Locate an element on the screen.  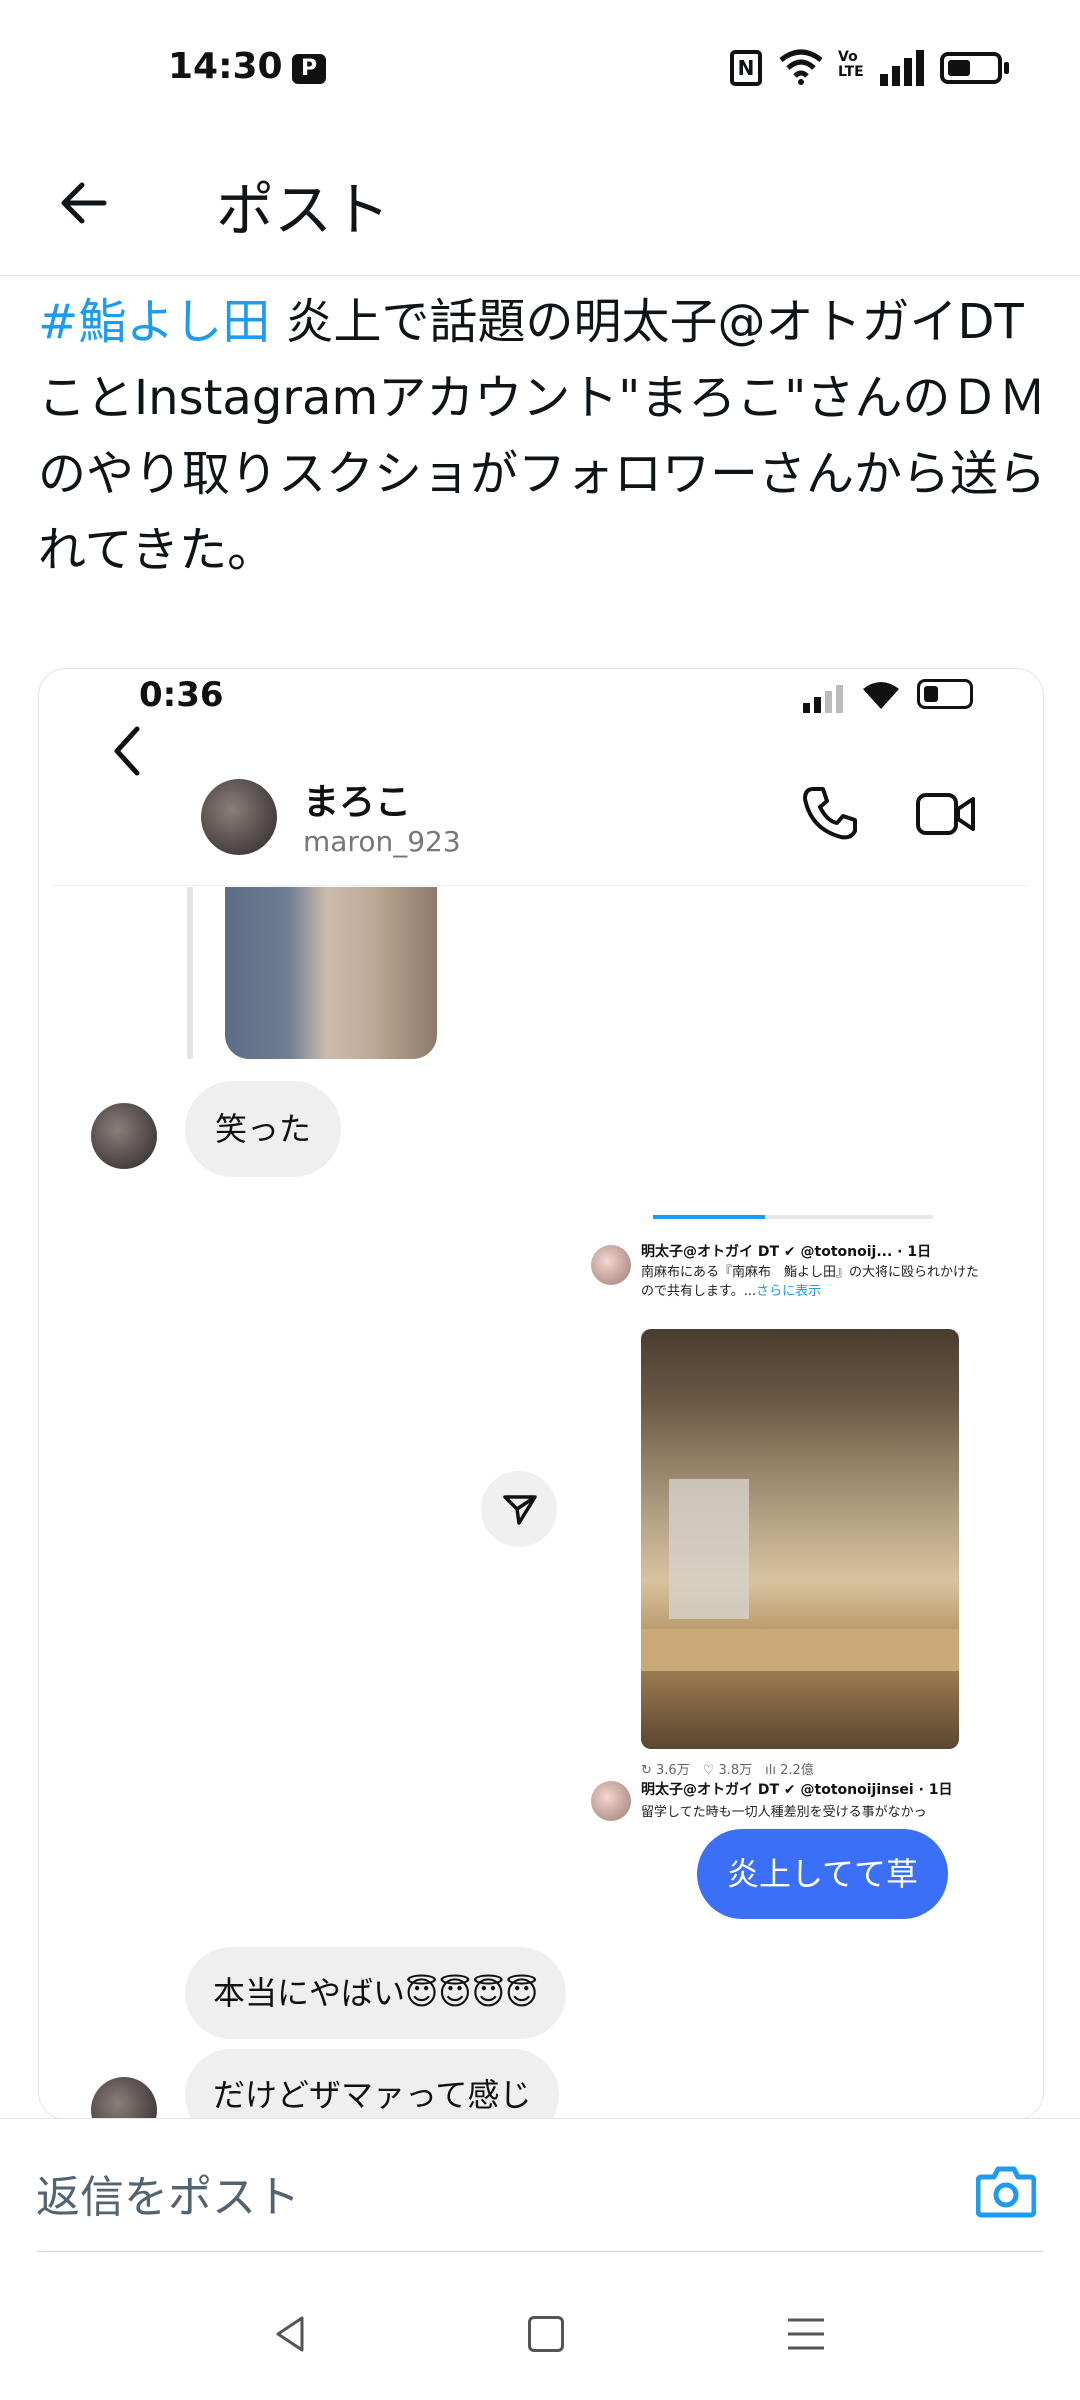
embedded-wifi-icon is located at coordinates (881, 695).